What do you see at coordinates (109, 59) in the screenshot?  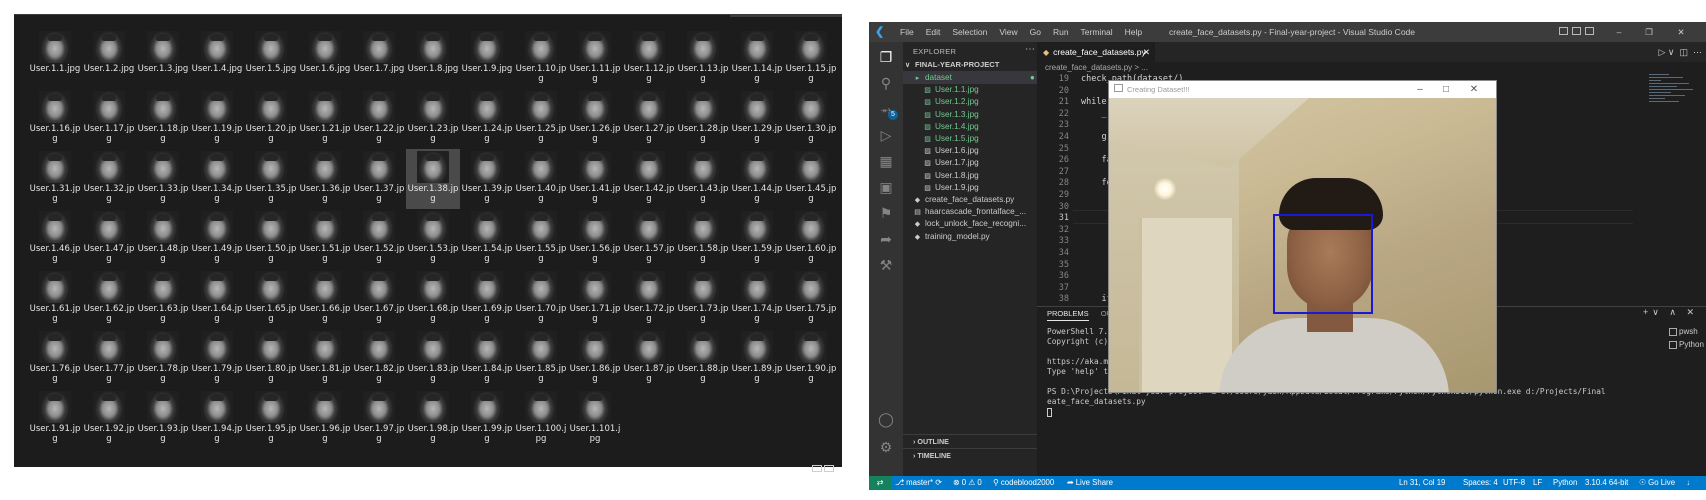 I see `file-thumbnail: User.1.2.jpg` at bounding box center [109, 59].